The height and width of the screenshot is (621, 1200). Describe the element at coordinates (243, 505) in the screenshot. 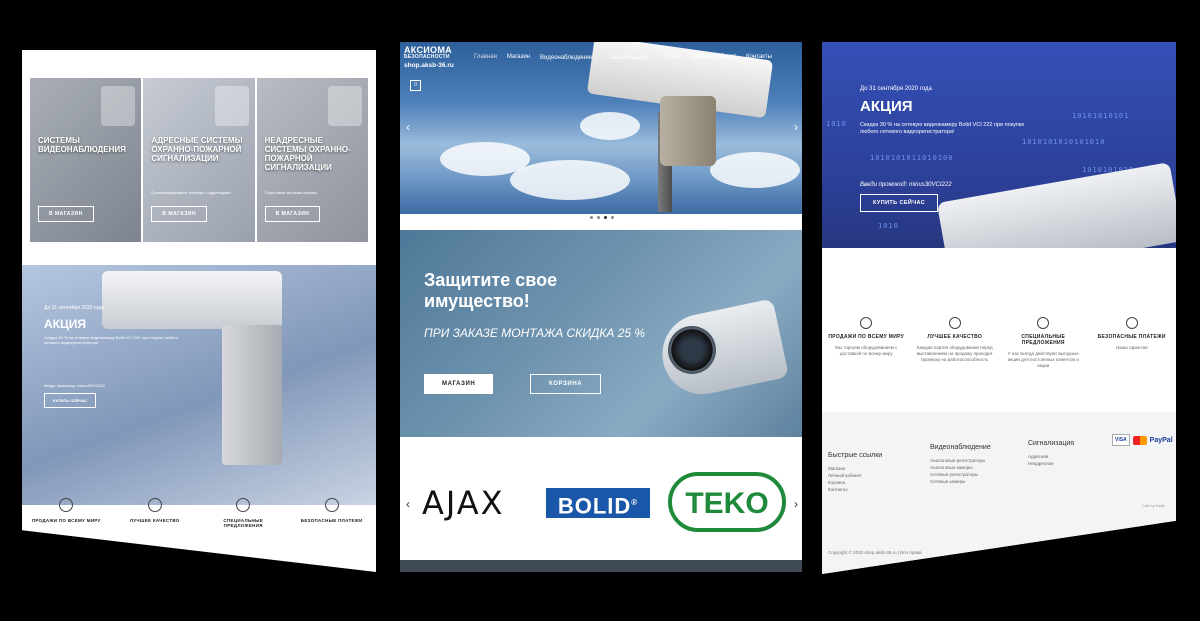

I see `offer-icon` at that location.